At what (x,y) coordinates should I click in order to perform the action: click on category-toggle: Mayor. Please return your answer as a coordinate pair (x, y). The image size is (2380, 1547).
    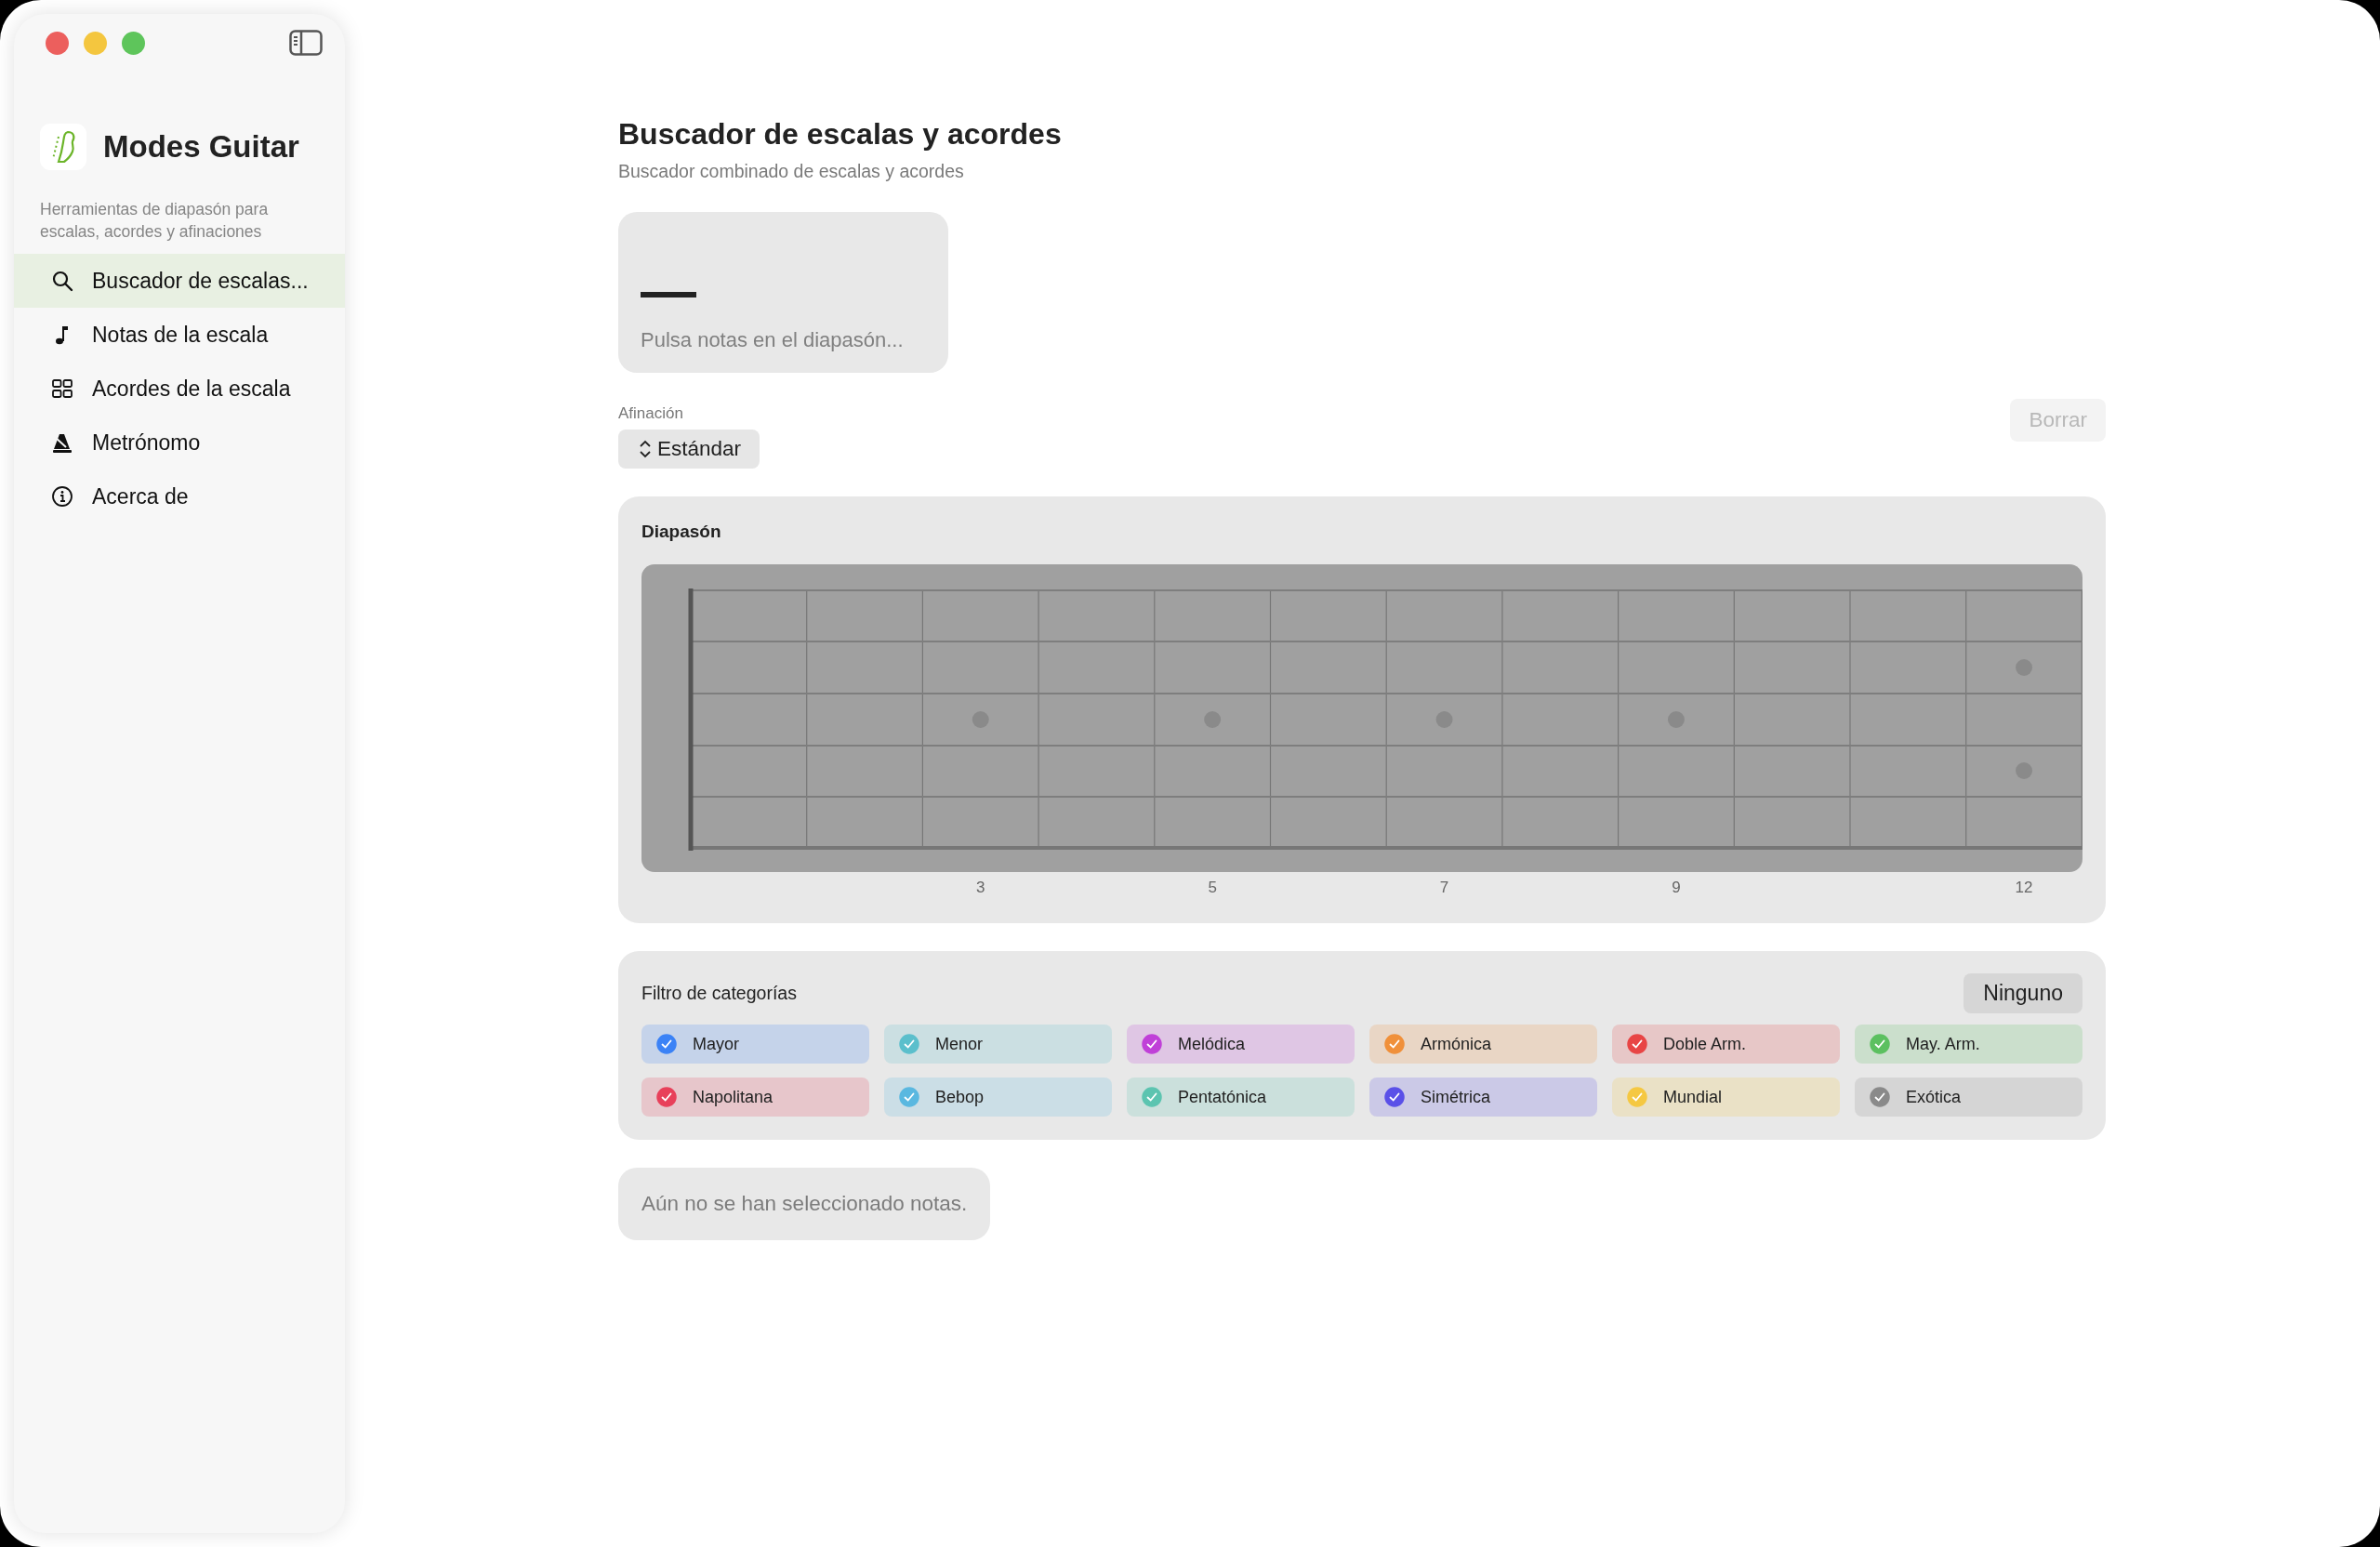
    Looking at the image, I should click on (755, 1044).